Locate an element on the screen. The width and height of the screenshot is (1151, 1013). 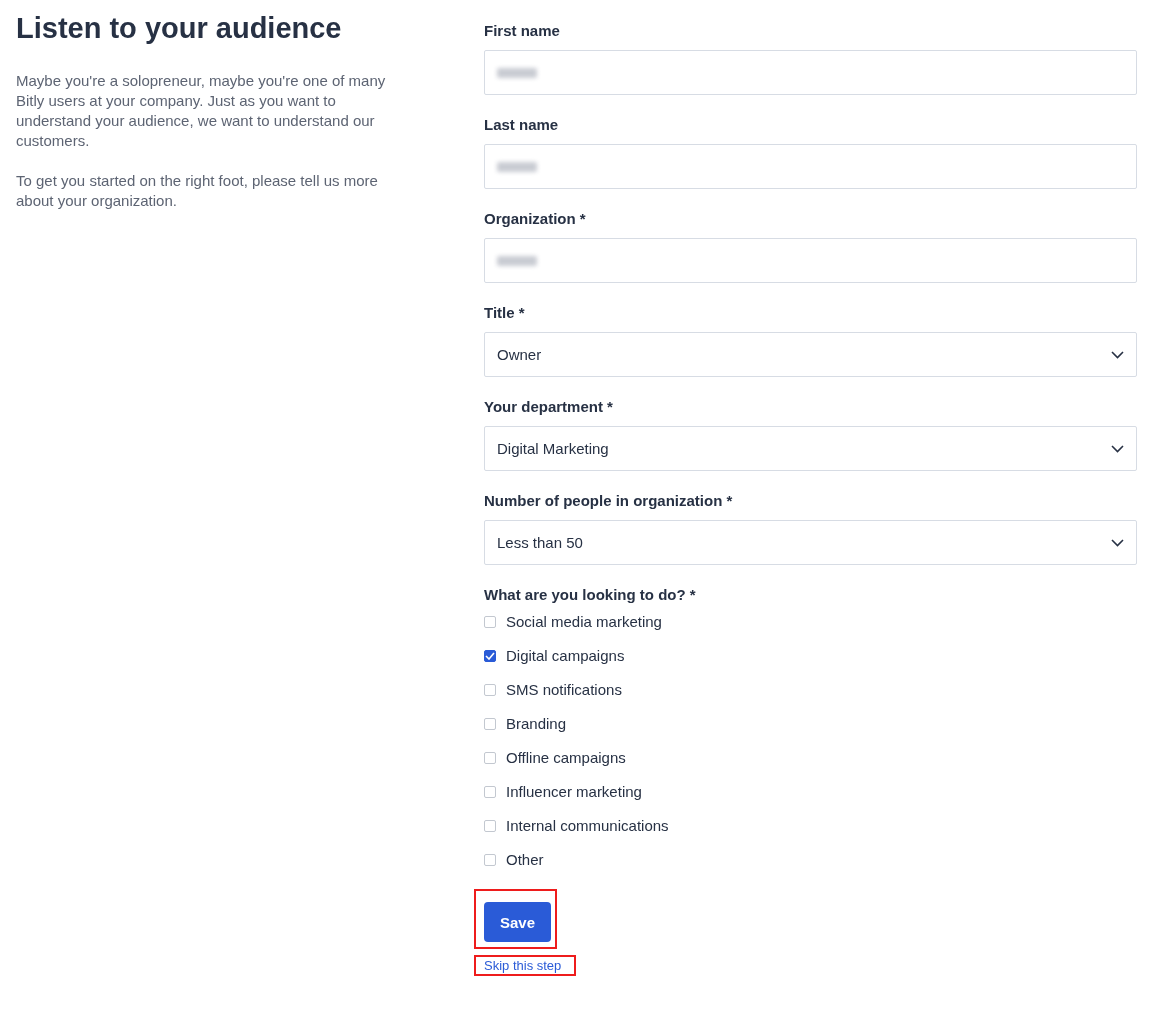
checkbox-label: Offline campaigns is located at coordinates (566, 757).